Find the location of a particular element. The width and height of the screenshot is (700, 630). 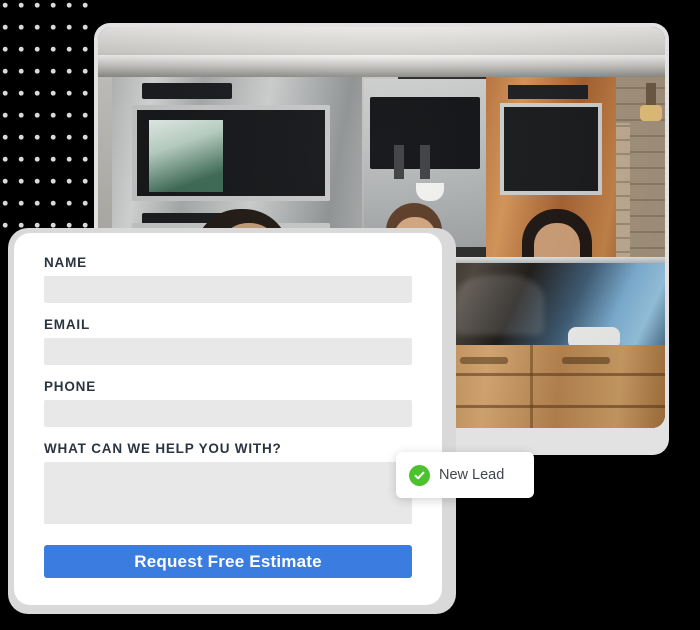

email-field-group: EMAIL is located at coordinates (228, 348).